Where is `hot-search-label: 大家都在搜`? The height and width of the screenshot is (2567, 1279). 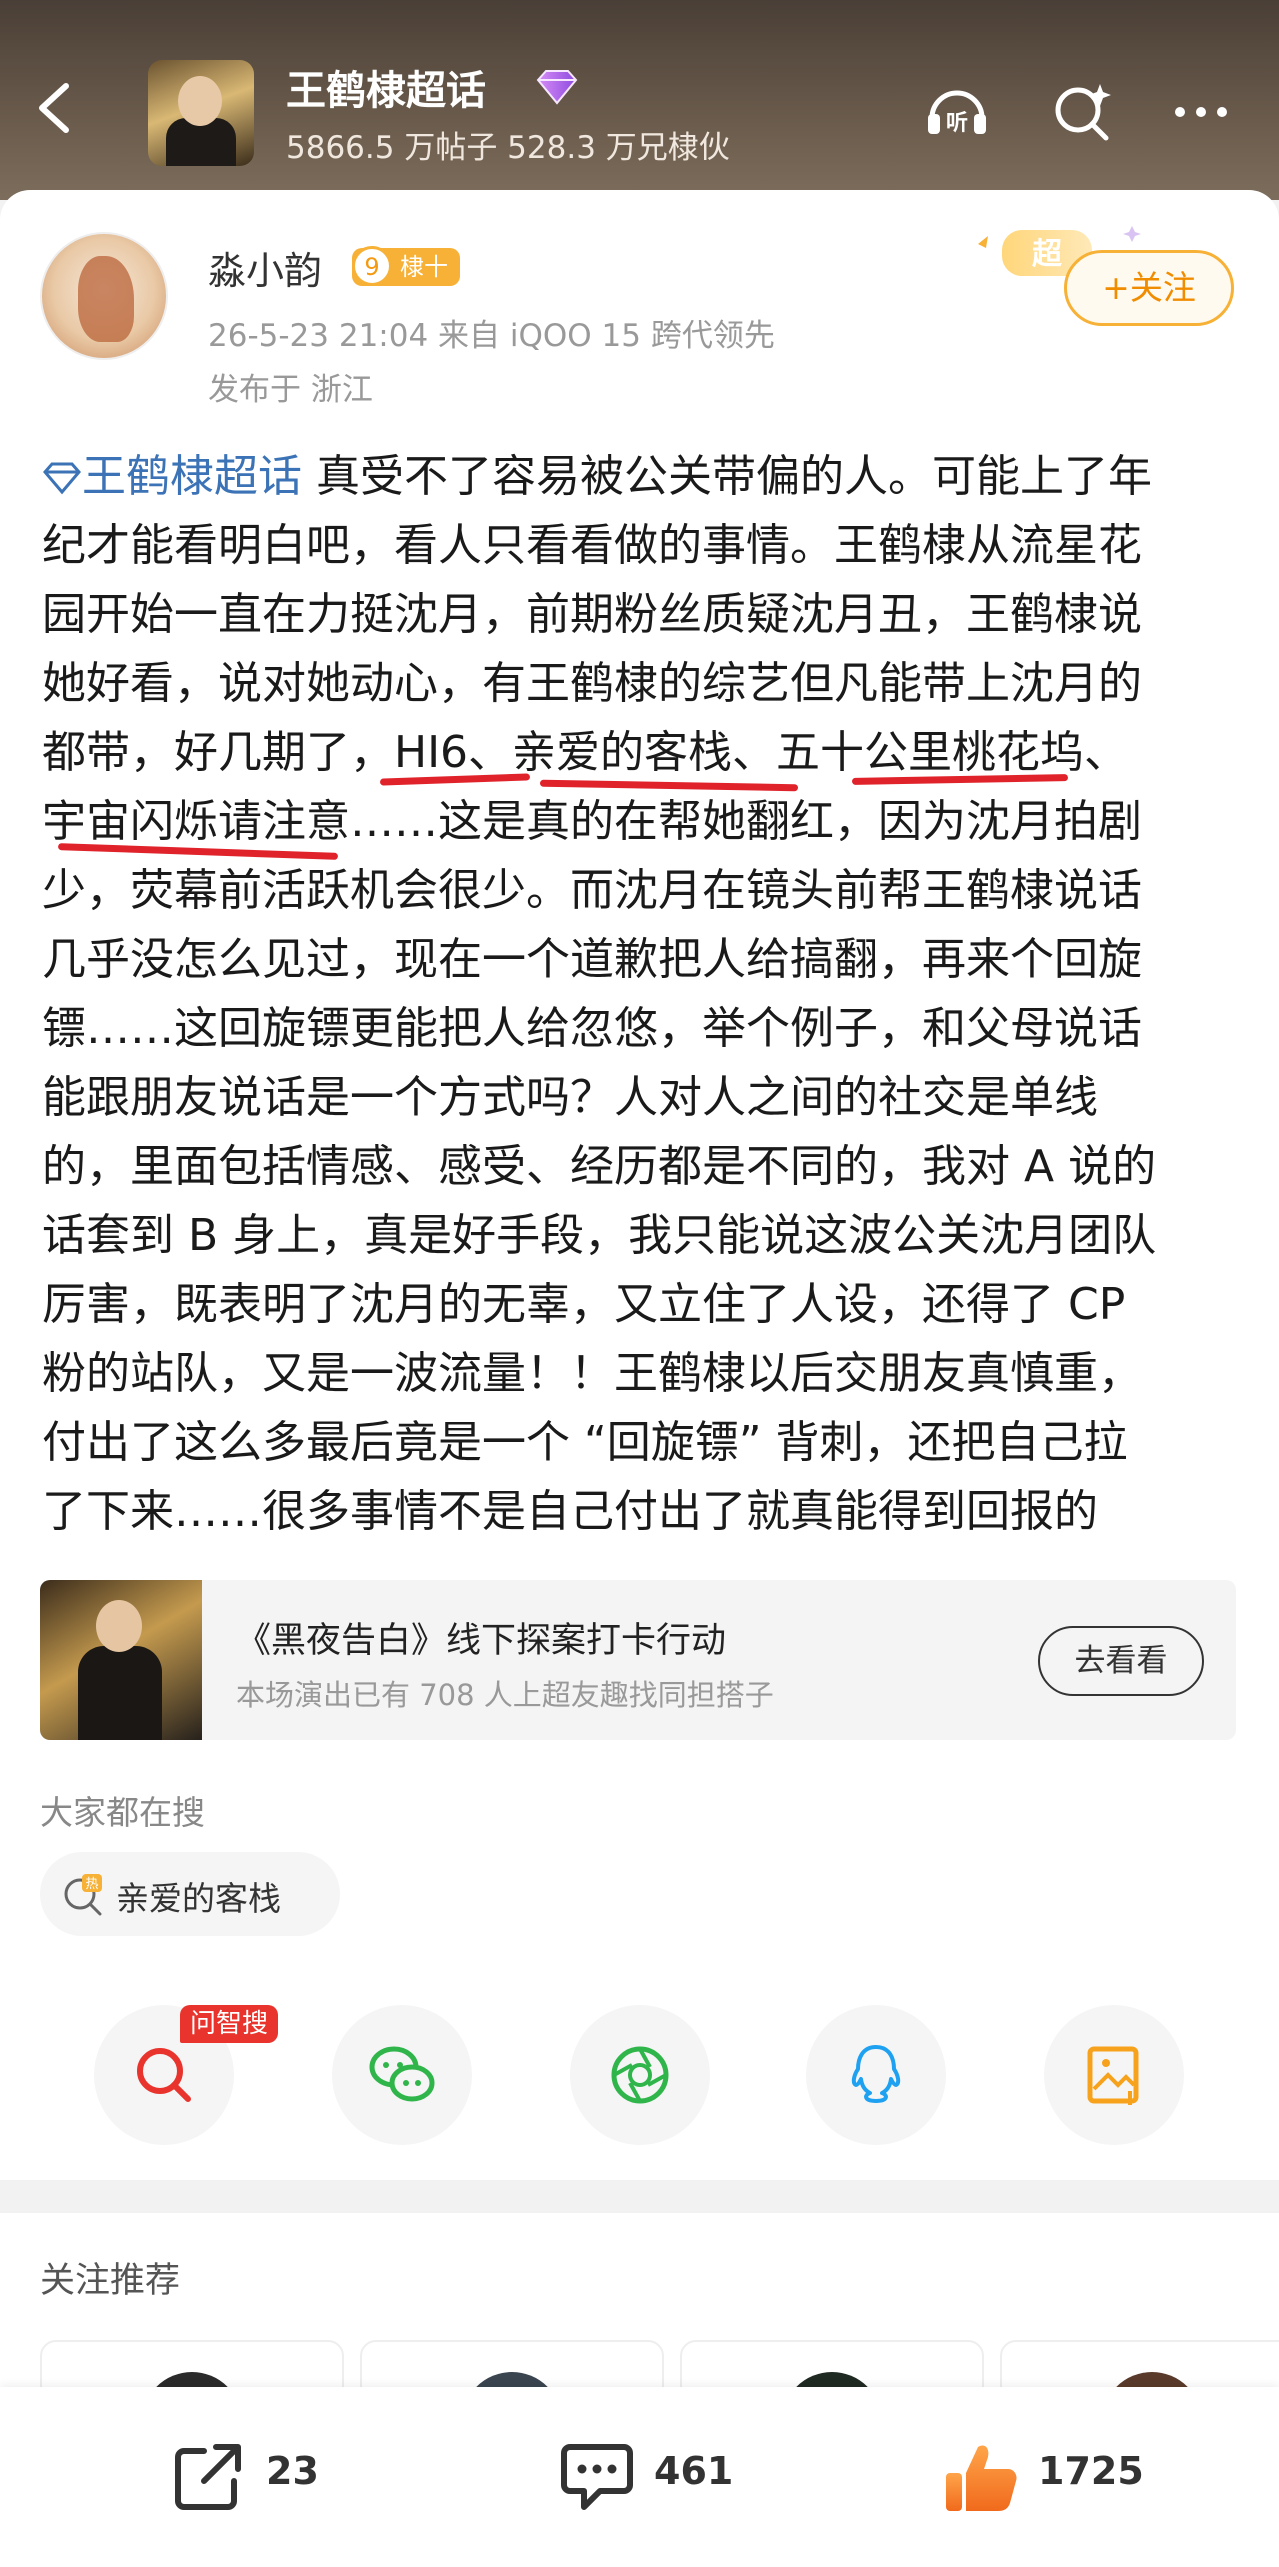 hot-search-label: 大家都在搜 is located at coordinates (122, 1812).